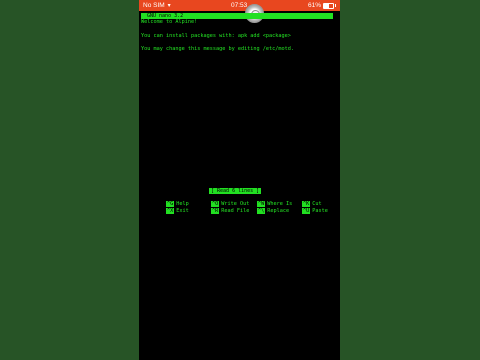 This screenshot has height=360, width=480. Describe the element at coordinates (314, 5) in the screenshot. I see `battery-percent: 61%` at that location.